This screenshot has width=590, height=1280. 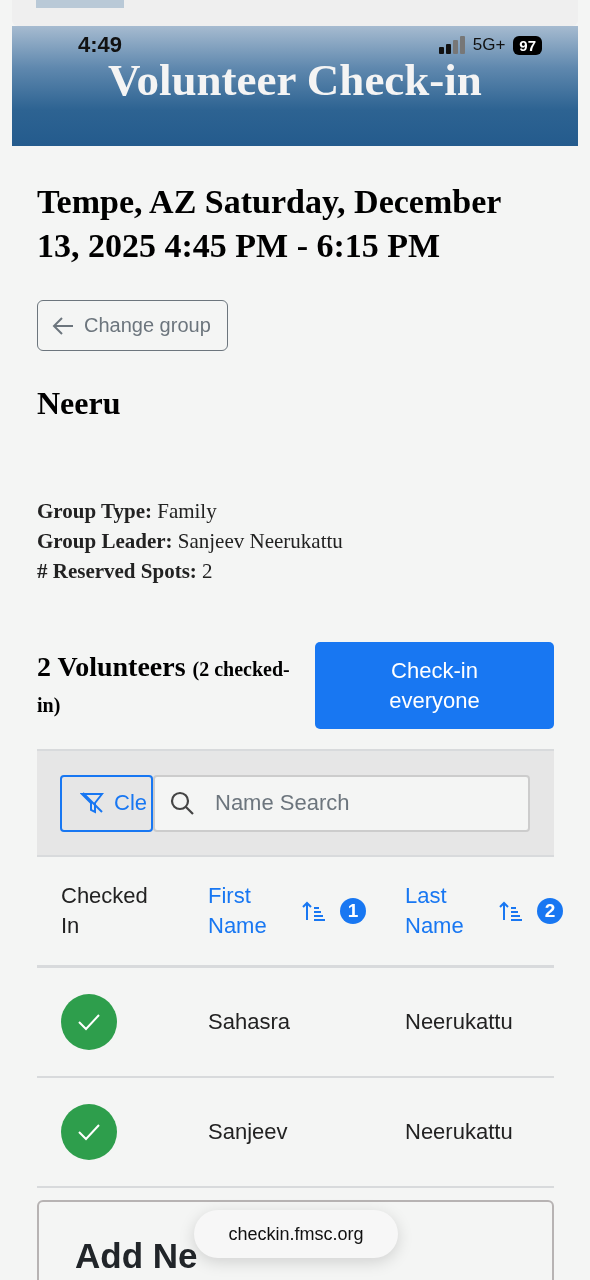 What do you see at coordinates (101, 45) in the screenshot?
I see `status-time: 4:49` at bounding box center [101, 45].